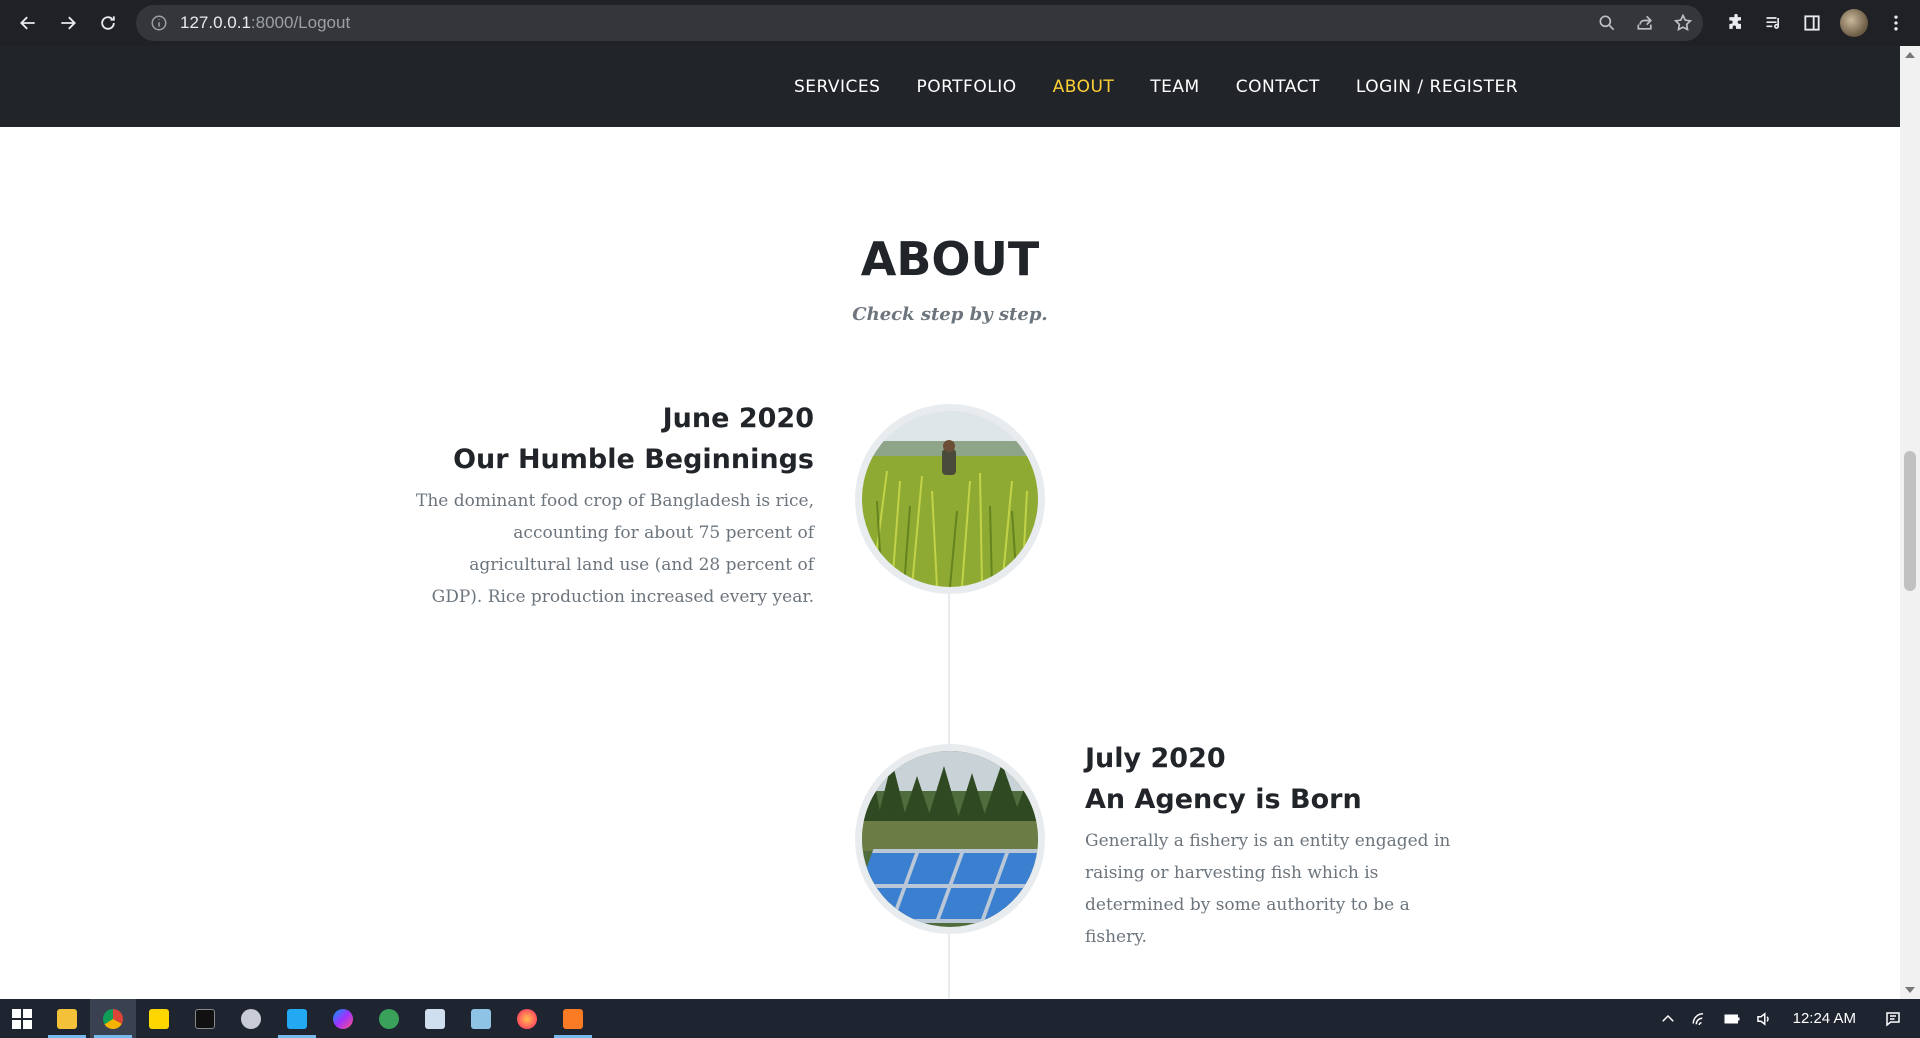 Image resolution: width=1920 pixels, height=1038 pixels. Describe the element at coordinates (1437, 87) in the screenshot. I see `nav-item-login-register: LOGIN / REGISTER` at that location.